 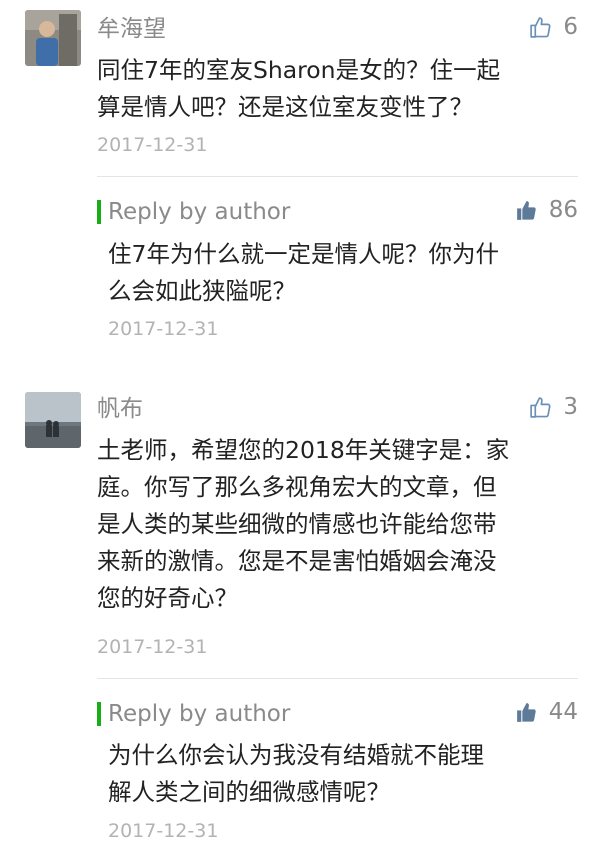 I want to click on comment-text-line: 来新的激情。您是不是害怕婚姻会淹没, so click(x=297, y=561).